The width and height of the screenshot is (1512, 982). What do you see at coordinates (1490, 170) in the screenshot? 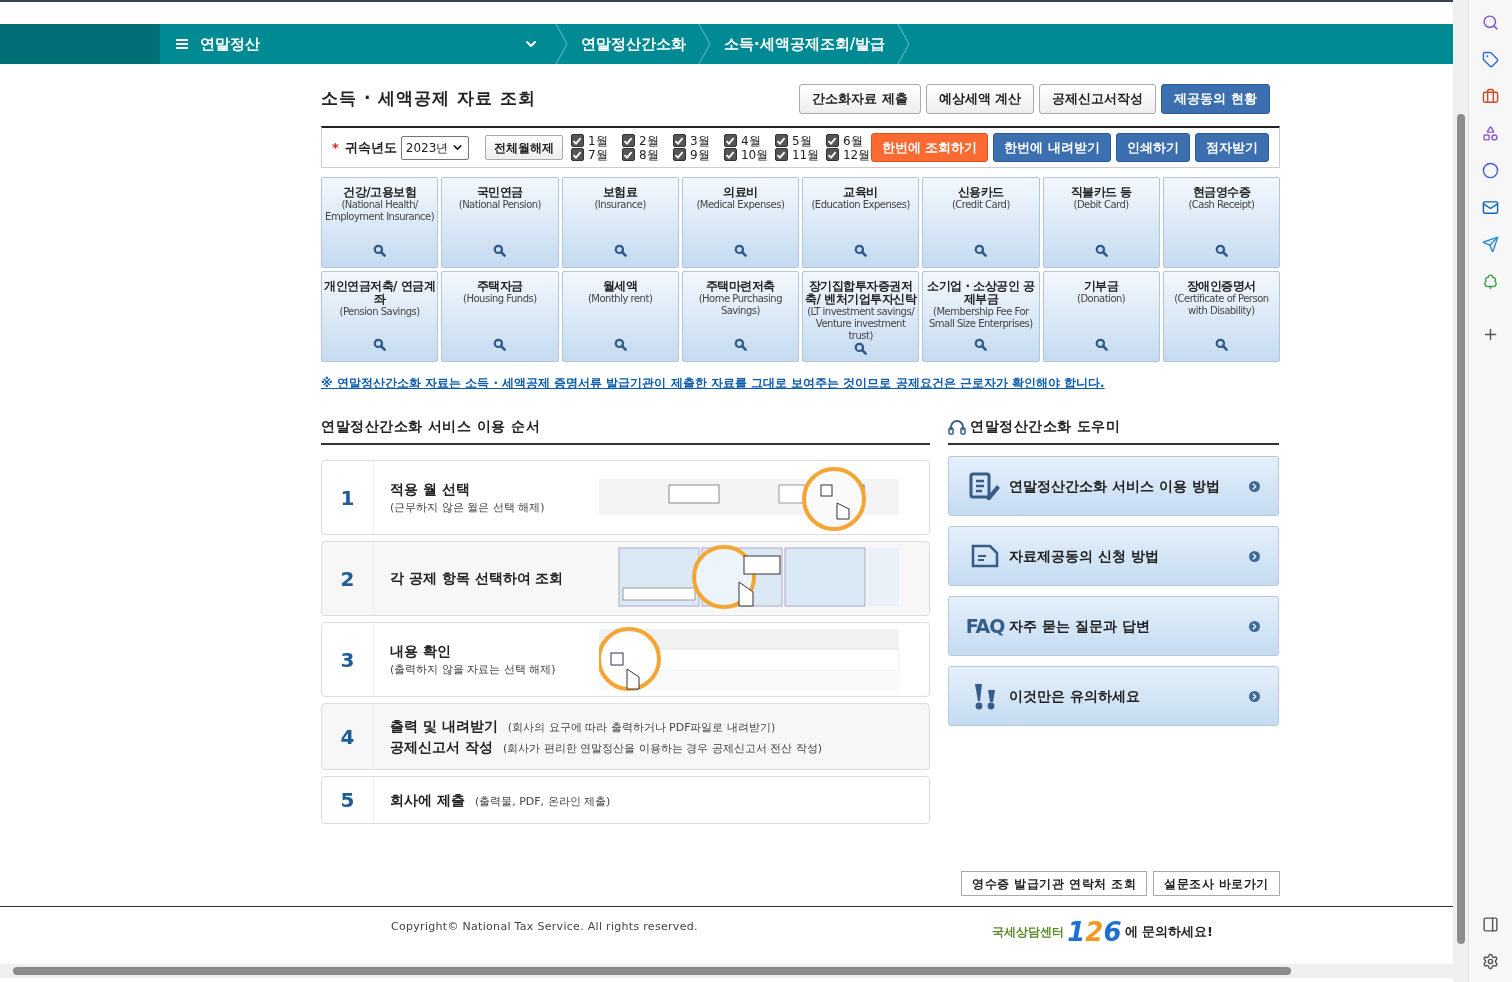
I see `circle-icon` at bounding box center [1490, 170].